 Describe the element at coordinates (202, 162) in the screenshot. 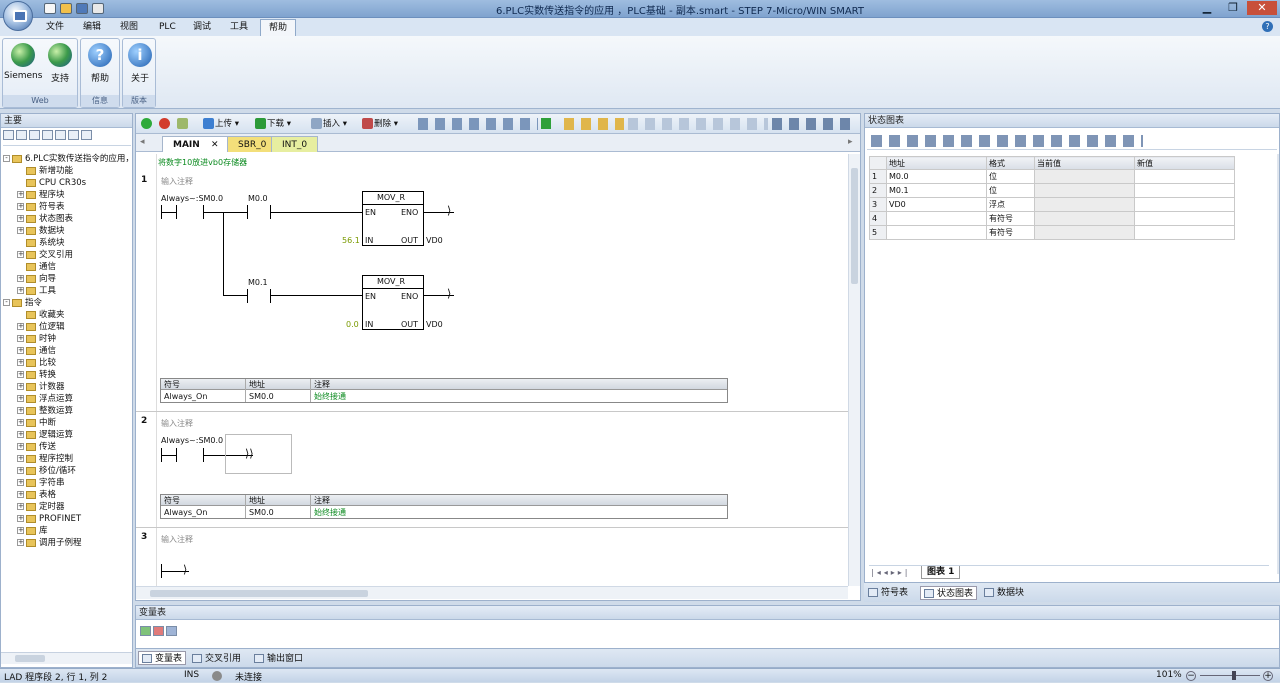

I see `program-comment: 将数字10放进vb0存储器` at that location.